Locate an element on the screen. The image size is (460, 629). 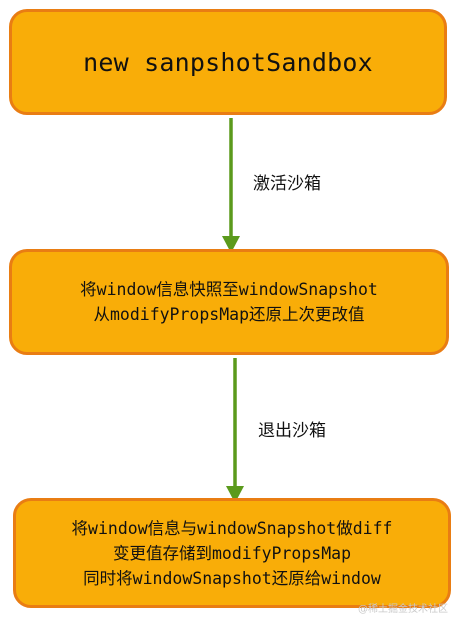
exit-node-line: 同时将windowSnapshot还原给window is located at coordinates (232, 578).